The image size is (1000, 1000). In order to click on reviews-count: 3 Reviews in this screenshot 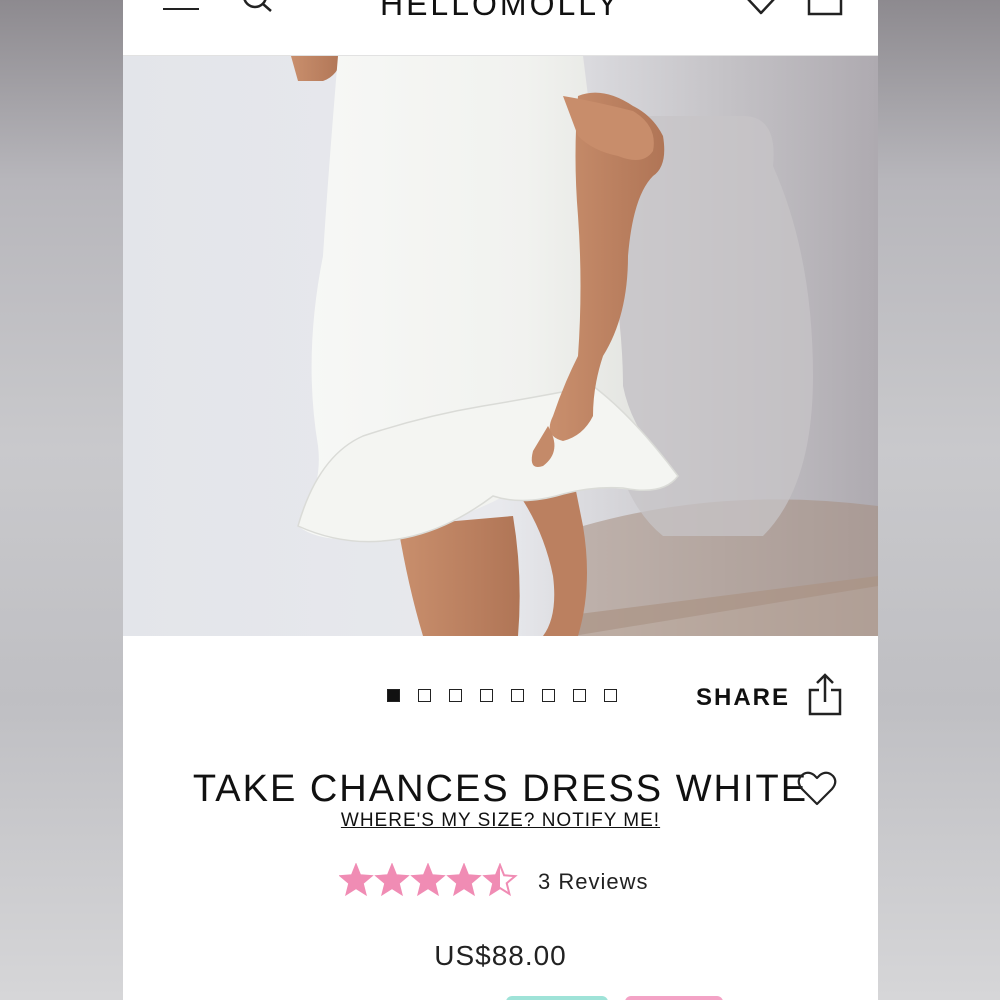, I will do `click(593, 882)`.